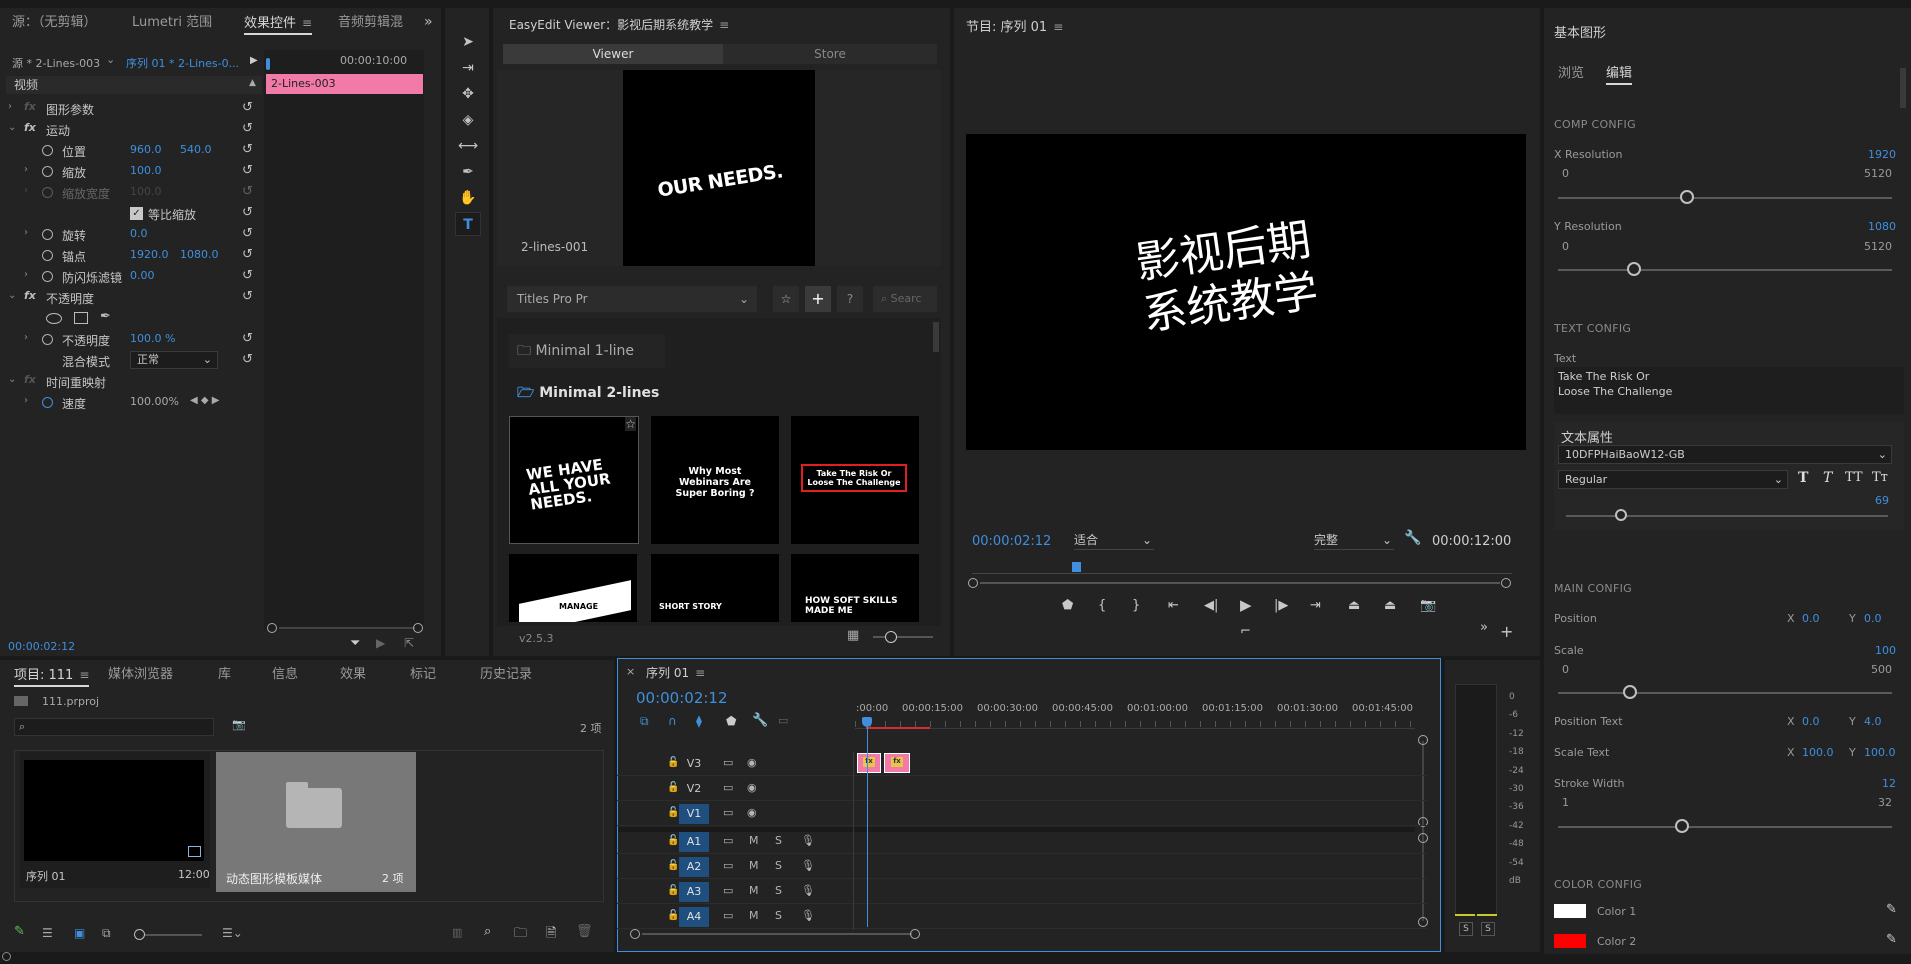 The width and height of the screenshot is (1911, 964). Describe the element at coordinates (1873, 721) in the screenshot. I see `position-text-y-value: 4.0` at that location.